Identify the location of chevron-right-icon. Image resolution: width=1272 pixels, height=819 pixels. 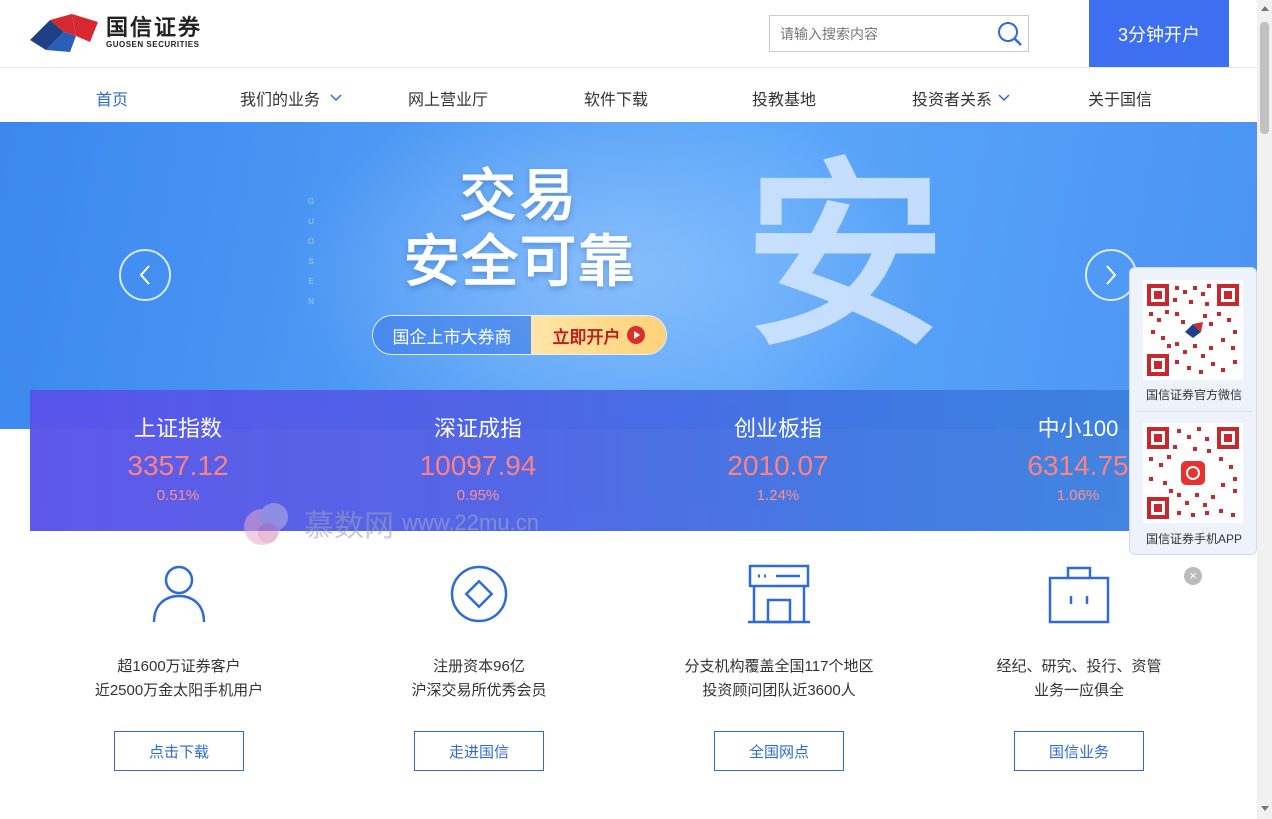
(1111, 275).